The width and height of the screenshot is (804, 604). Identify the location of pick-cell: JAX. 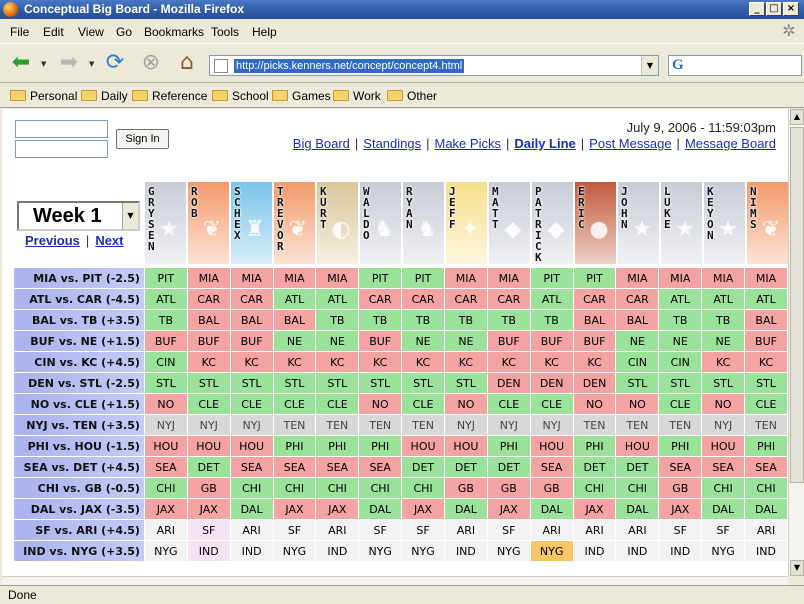
(594, 509).